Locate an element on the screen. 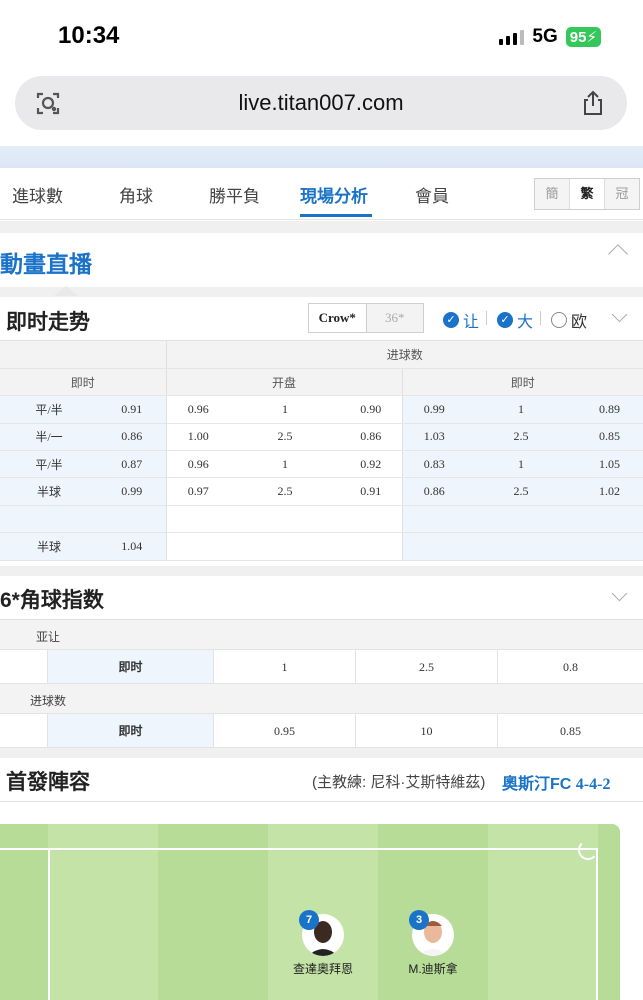 The image size is (643, 1000). nav-tabs: 進球數 角球 勝平負 現場分析 會員 簡 繁 冠 is located at coordinates (321, 194).